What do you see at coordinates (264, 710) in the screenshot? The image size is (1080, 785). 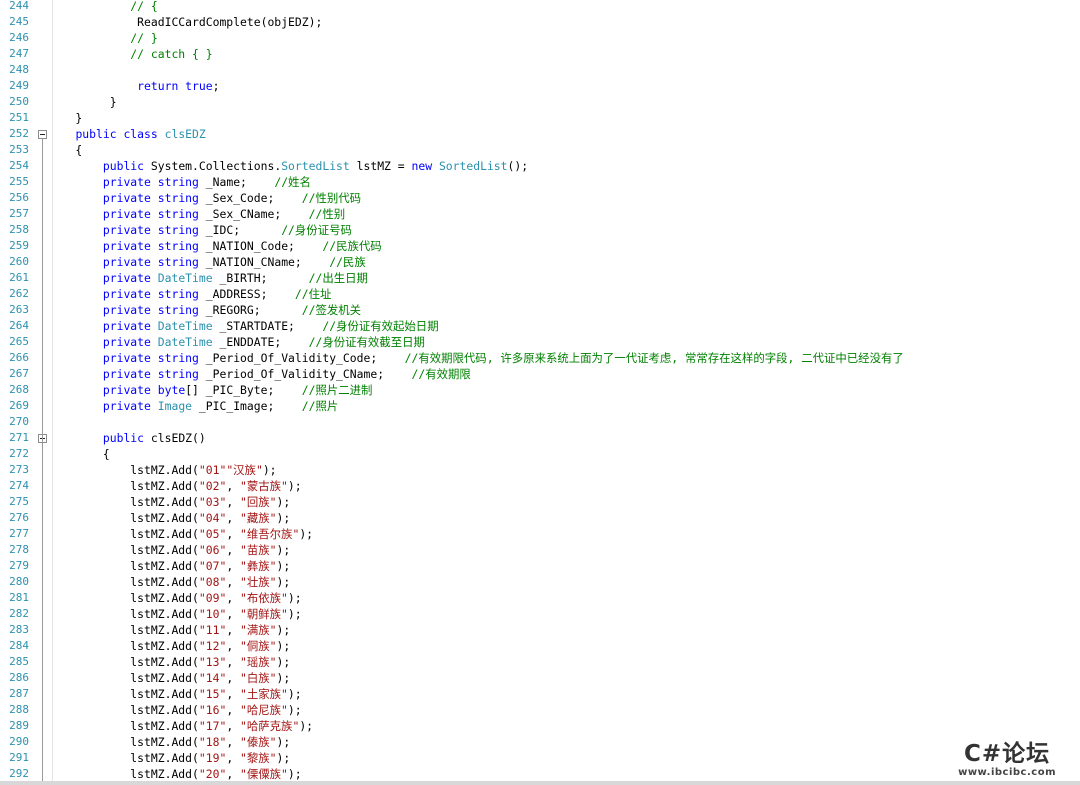 I see `string-token: "哈尼族"` at bounding box center [264, 710].